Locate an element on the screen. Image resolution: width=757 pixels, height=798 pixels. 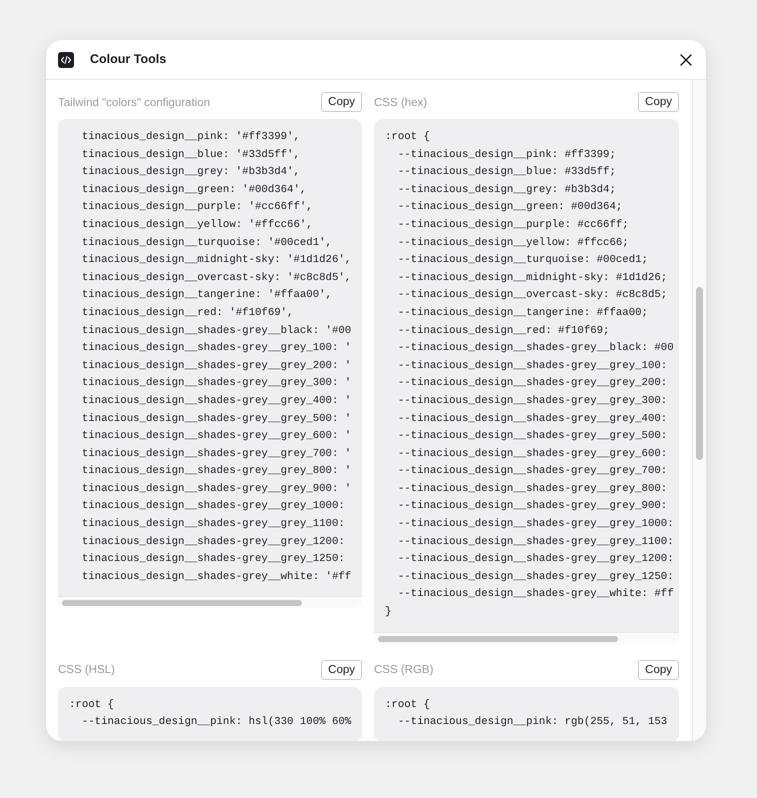
code-line: --tinacious_design__green: #00d364; is located at coordinates (509, 208).